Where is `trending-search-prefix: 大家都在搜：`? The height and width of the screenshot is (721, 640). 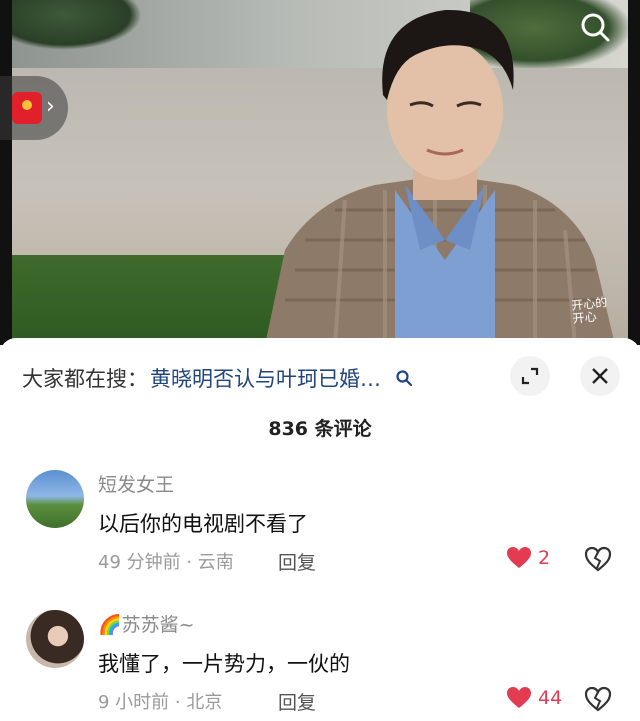 trending-search-prefix: 大家都在搜： is located at coordinates (85, 379).